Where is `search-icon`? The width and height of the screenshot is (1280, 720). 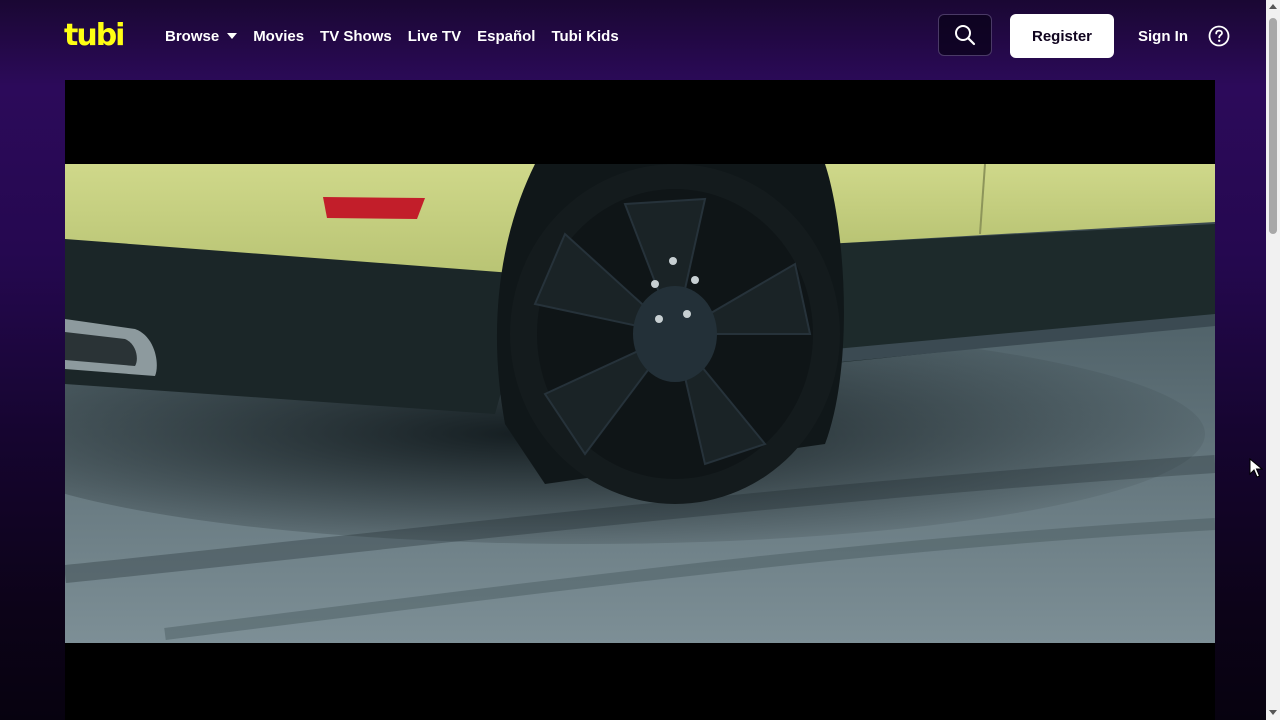
search-icon is located at coordinates (965, 35).